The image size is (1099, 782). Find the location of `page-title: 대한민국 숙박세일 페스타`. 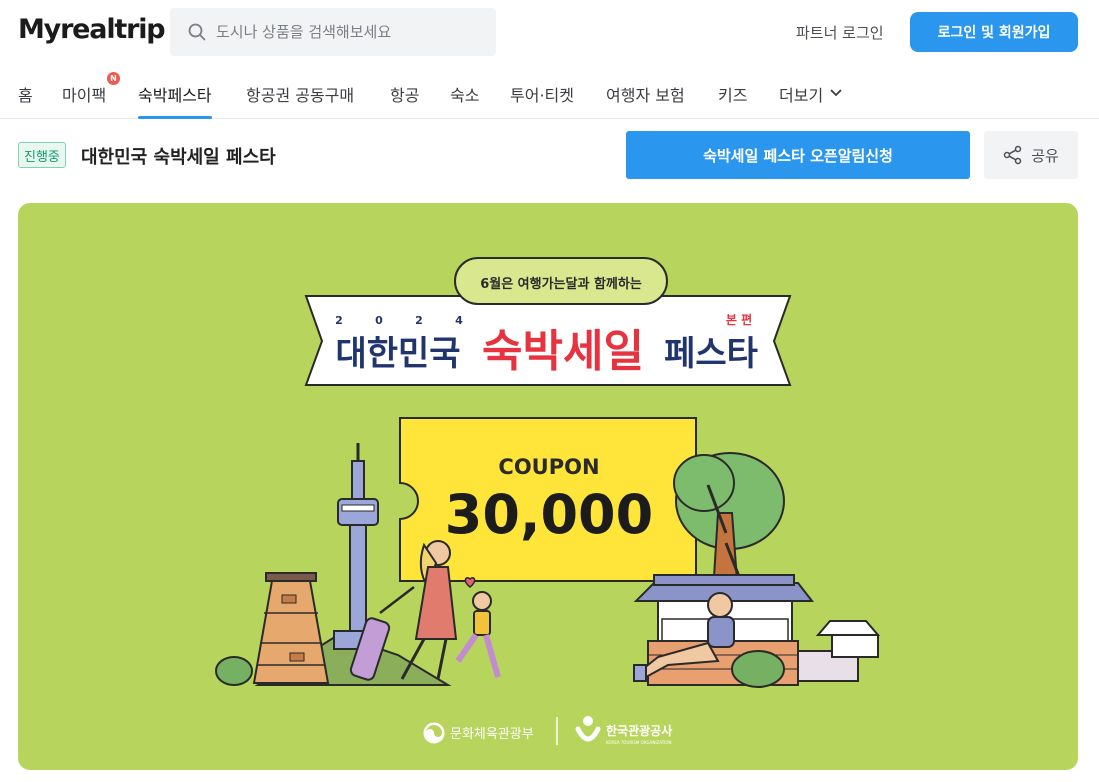

page-title: 대한민국 숙박세일 페스타 is located at coordinates (178, 157).